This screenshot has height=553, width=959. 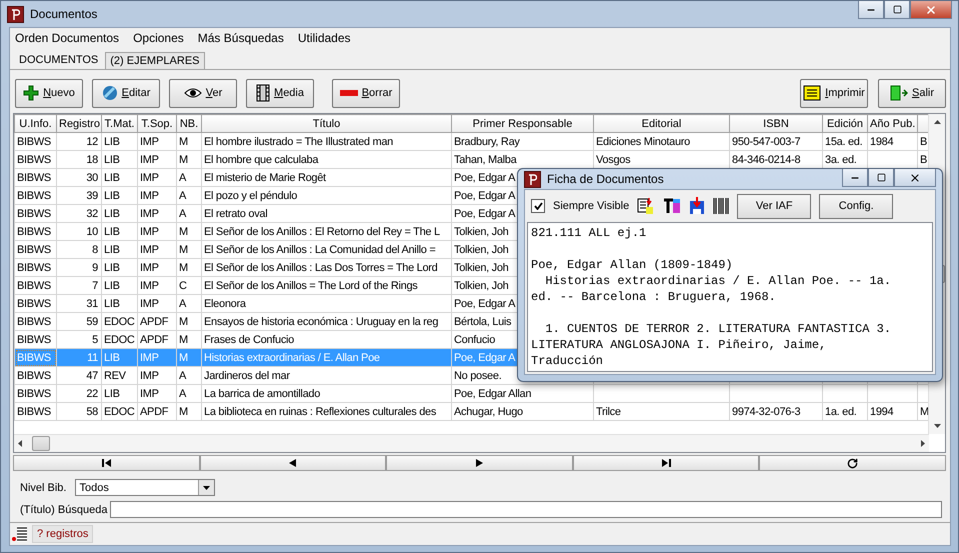 I want to click on last-icon, so click(x=666, y=463).